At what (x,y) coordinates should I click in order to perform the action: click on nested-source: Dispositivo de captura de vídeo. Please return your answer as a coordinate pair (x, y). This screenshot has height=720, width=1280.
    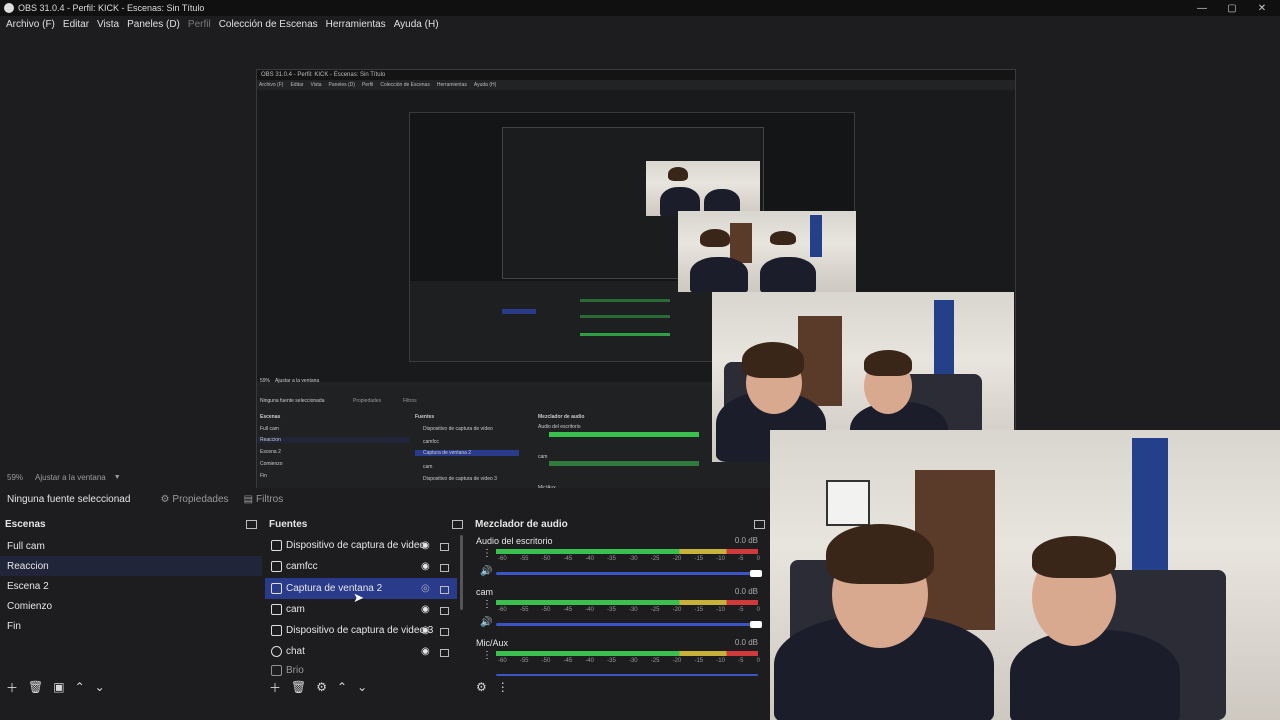
    Looking at the image, I should click on (458, 429).